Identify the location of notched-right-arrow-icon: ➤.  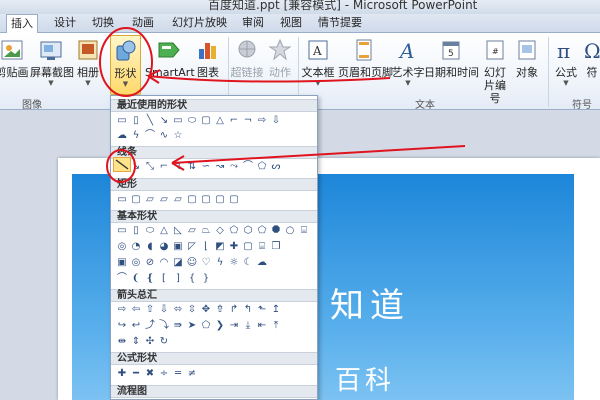
(192, 326).